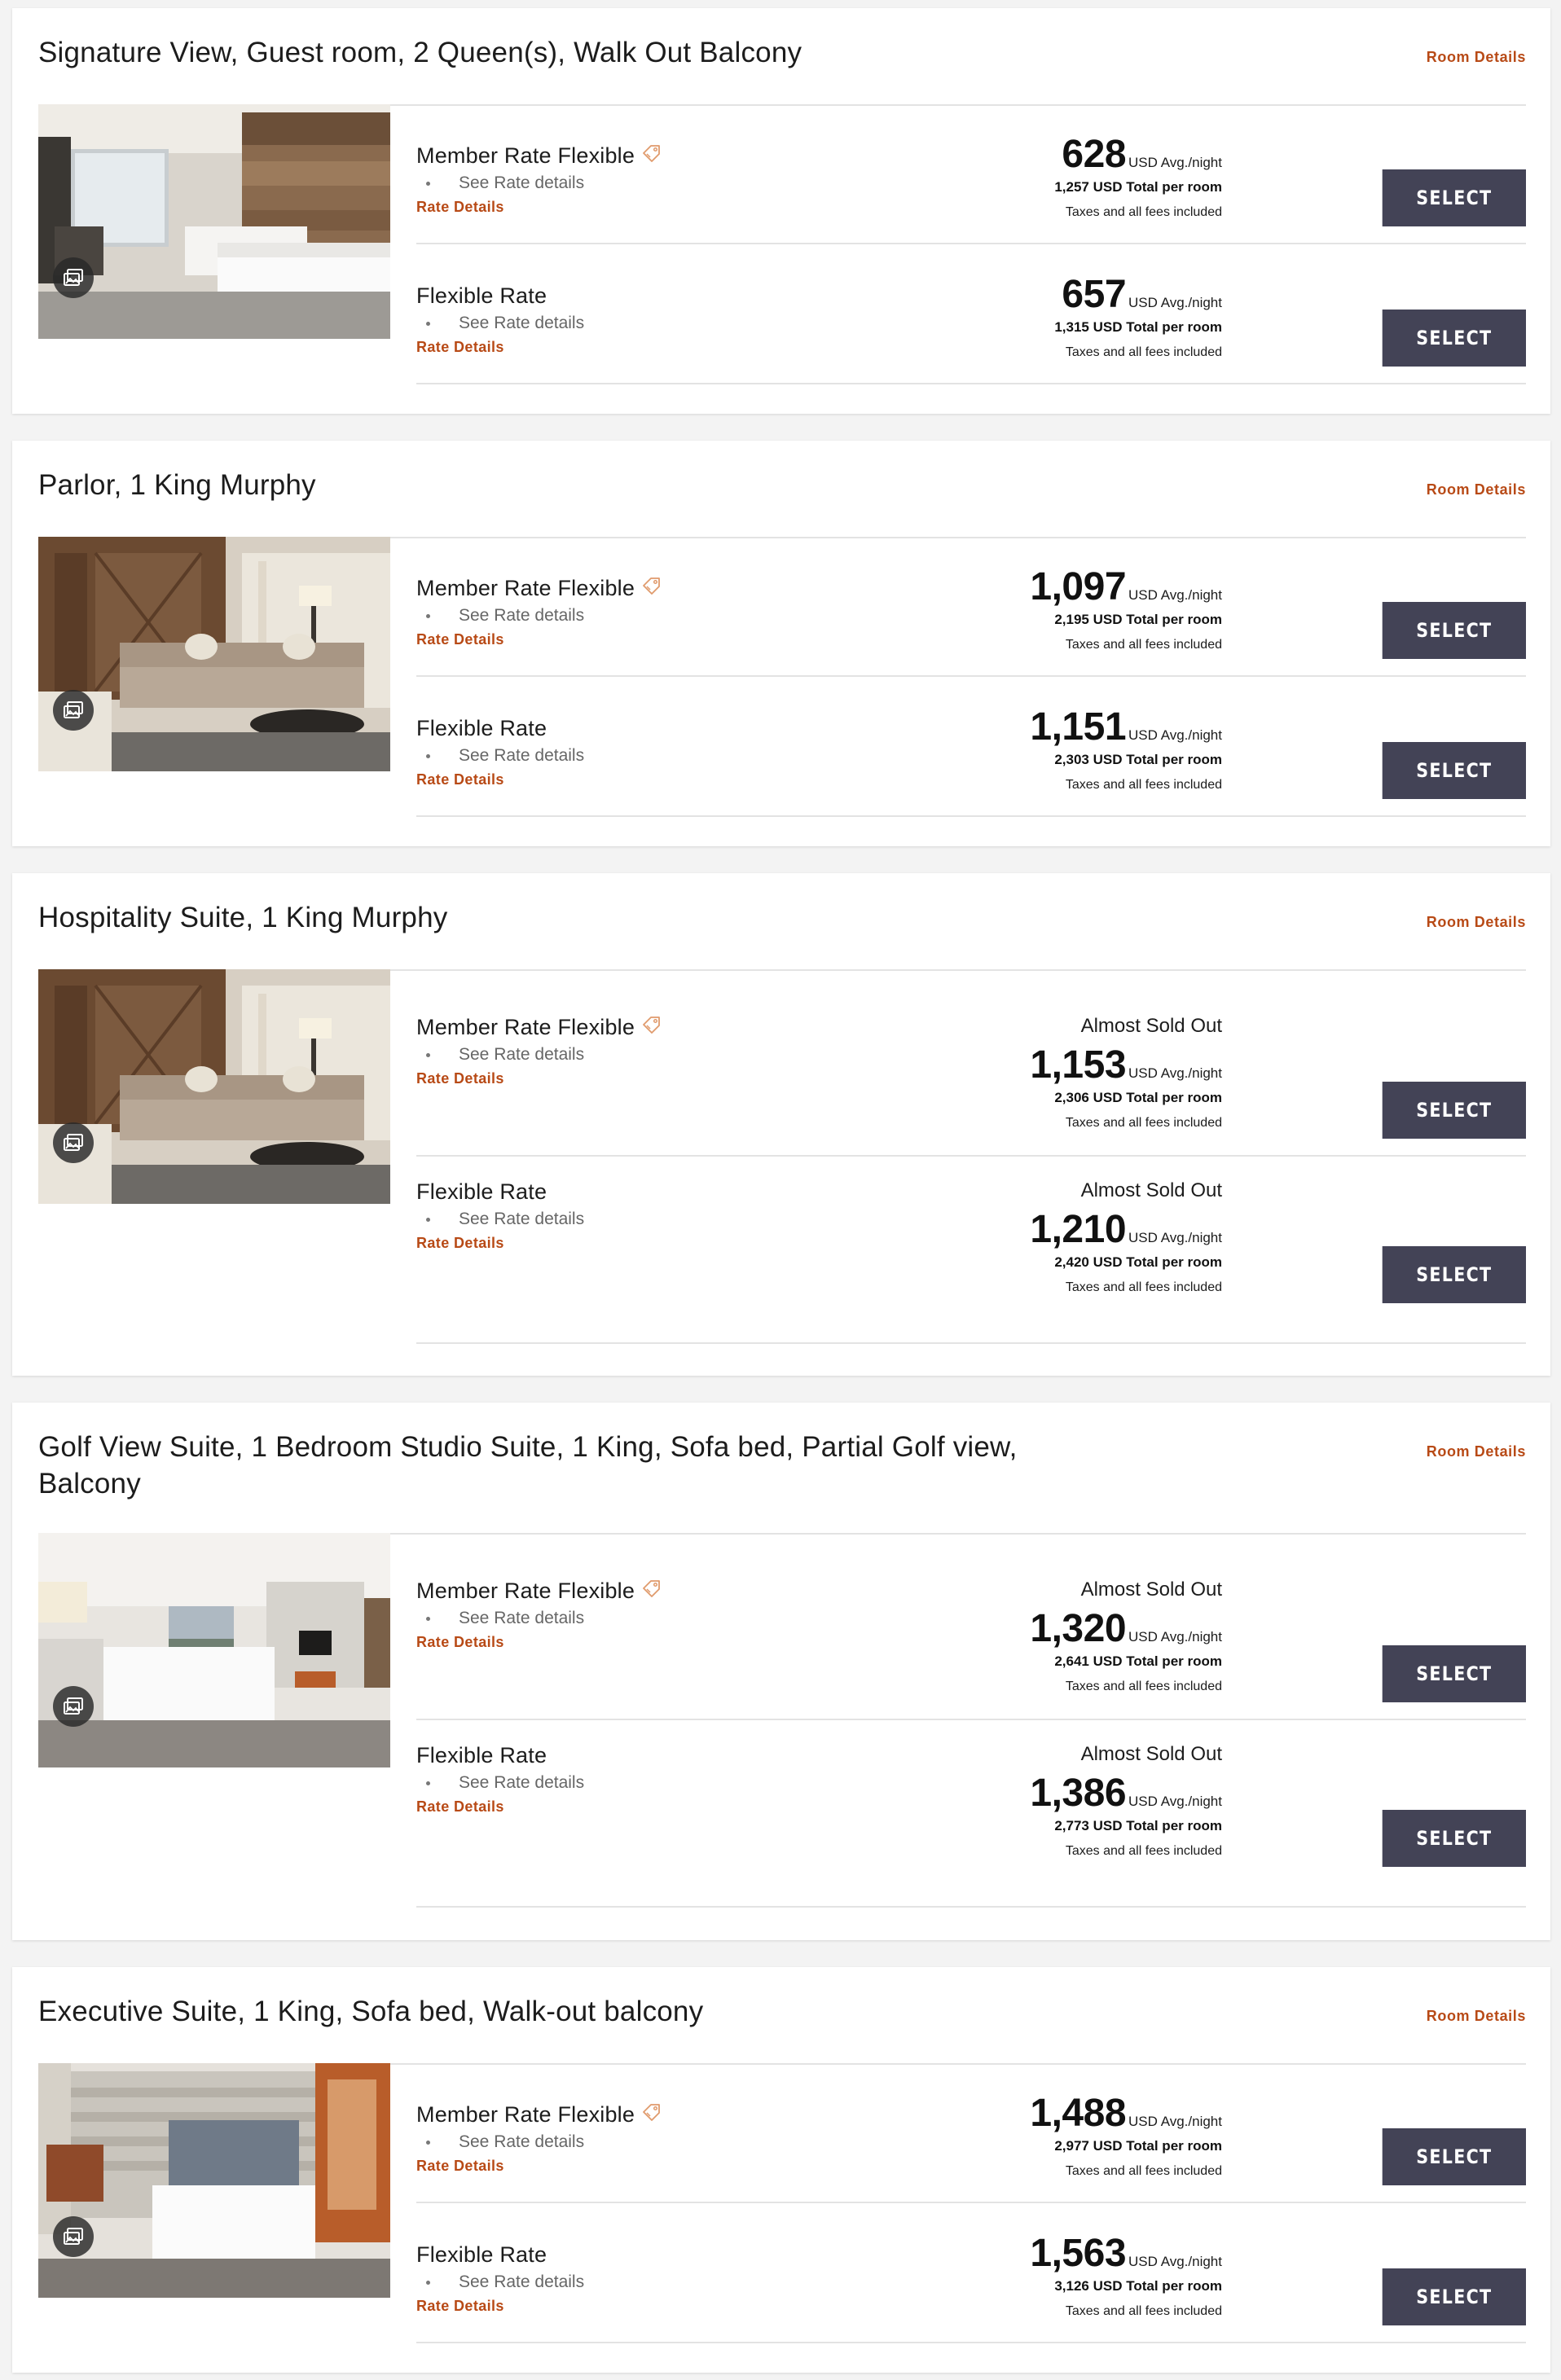 The image size is (1561, 2380). What do you see at coordinates (1078, 1794) in the screenshot?
I see `nightly-price: 1,386` at bounding box center [1078, 1794].